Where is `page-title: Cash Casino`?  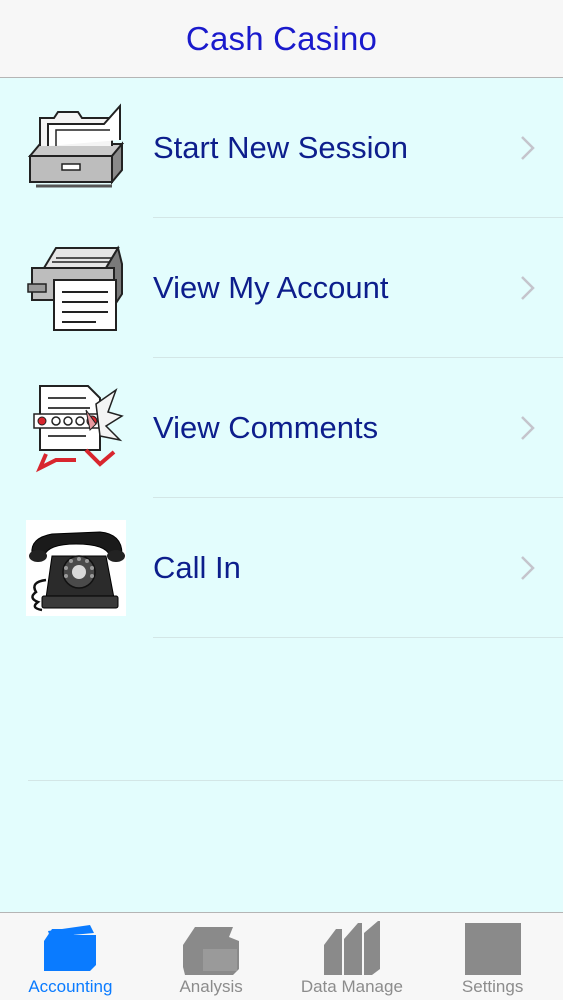 page-title: Cash Casino is located at coordinates (281, 38).